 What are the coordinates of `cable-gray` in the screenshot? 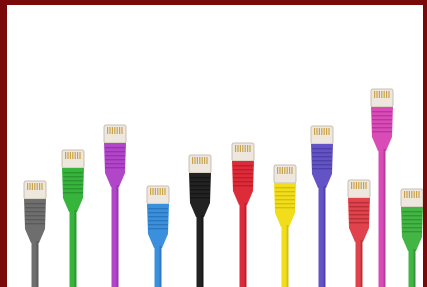 It's located at (35, 233).